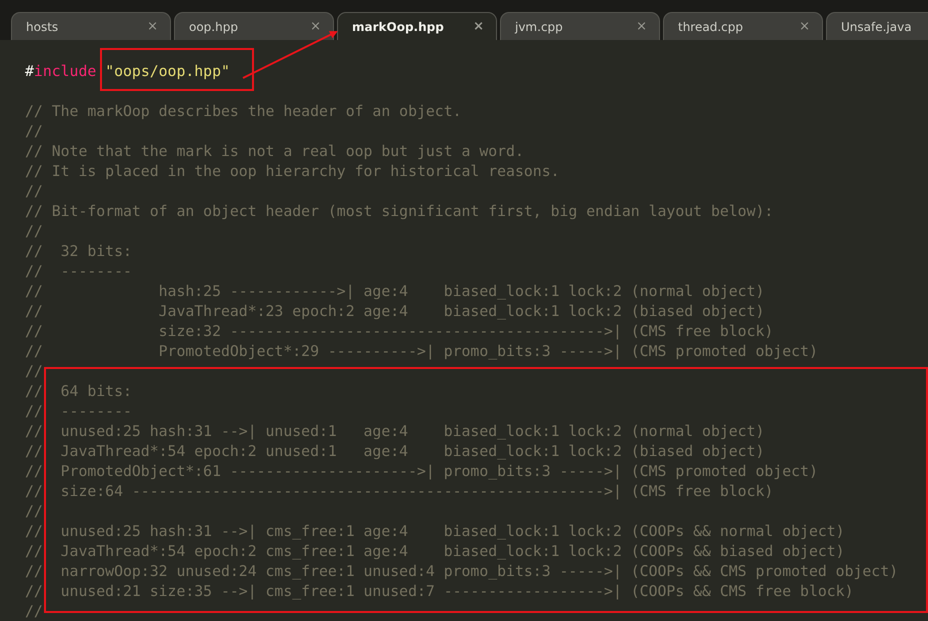 This screenshot has height=621, width=928. Describe the element at coordinates (78, 252) in the screenshot. I see `code-comment: // 32 bits:` at that location.